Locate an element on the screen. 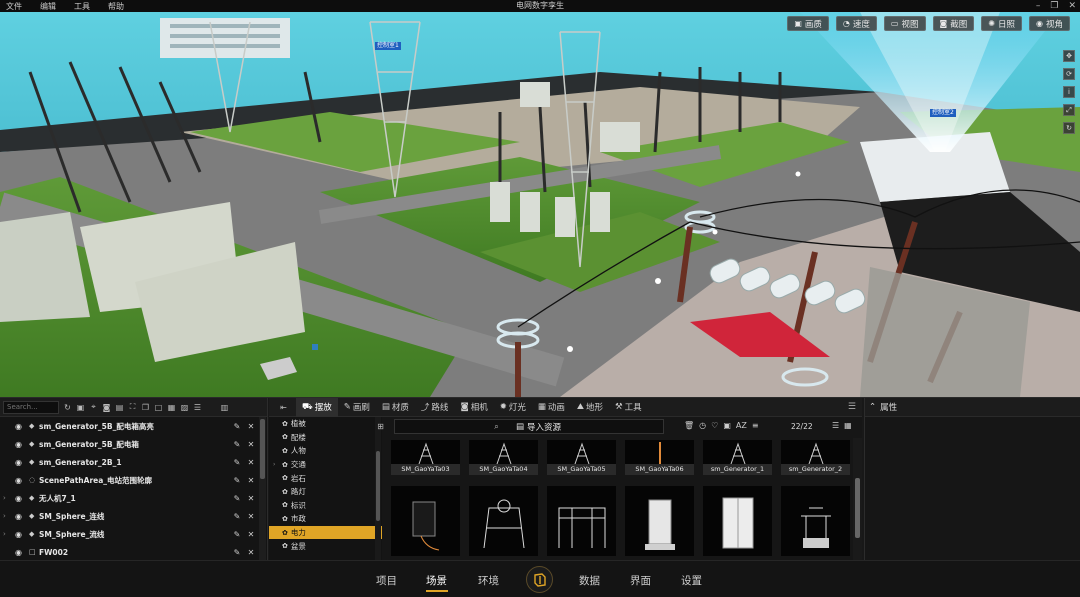 Image resolution: width=1080 pixels, height=597 pixels. nav-project: 项目 is located at coordinates (386, 580).